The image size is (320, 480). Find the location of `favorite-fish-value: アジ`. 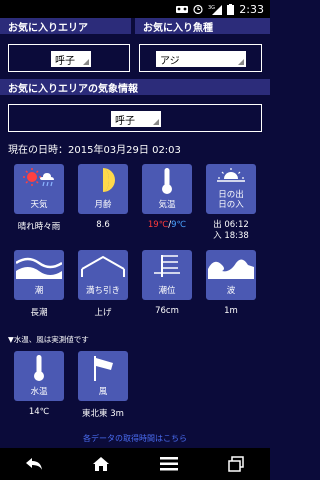

favorite-fish-value: アジ is located at coordinates (201, 59).